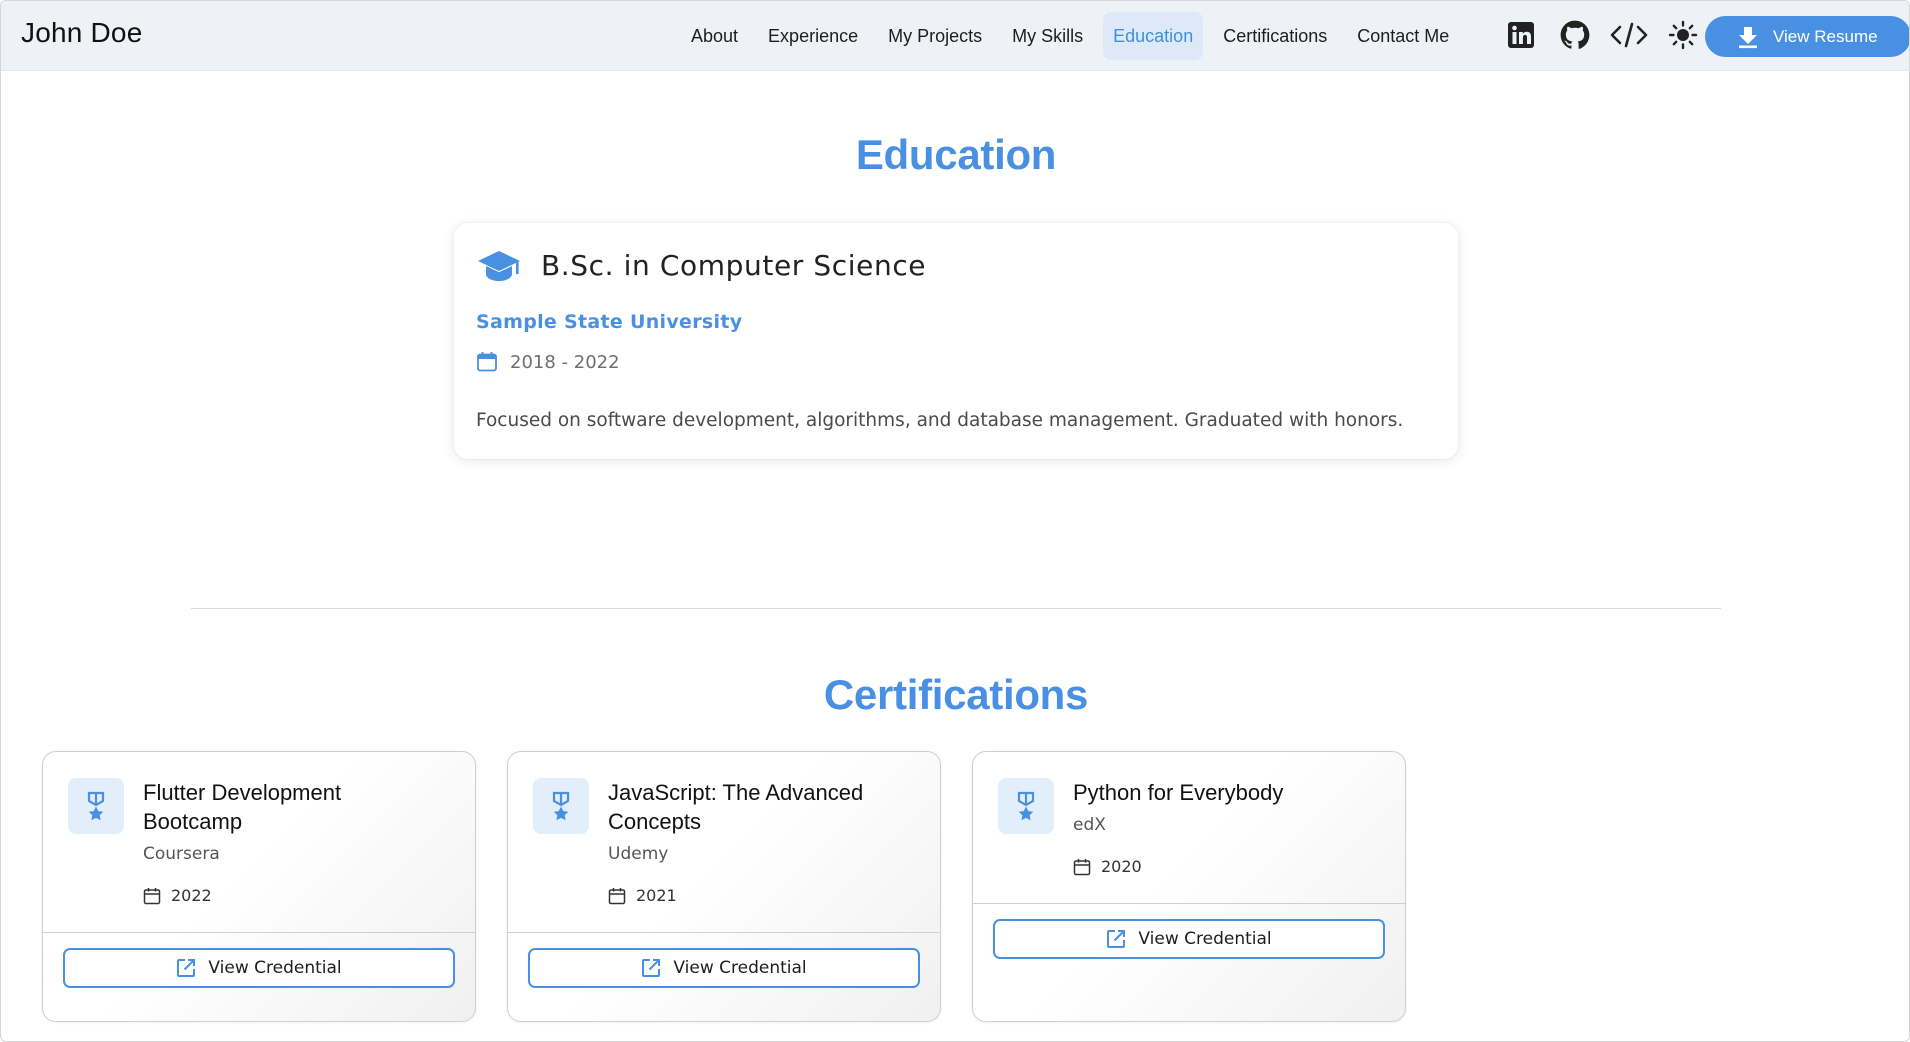  What do you see at coordinates (609, 322) in the screenshot?
I see `school-name: Sample State University` at bounding box center [609, 322].